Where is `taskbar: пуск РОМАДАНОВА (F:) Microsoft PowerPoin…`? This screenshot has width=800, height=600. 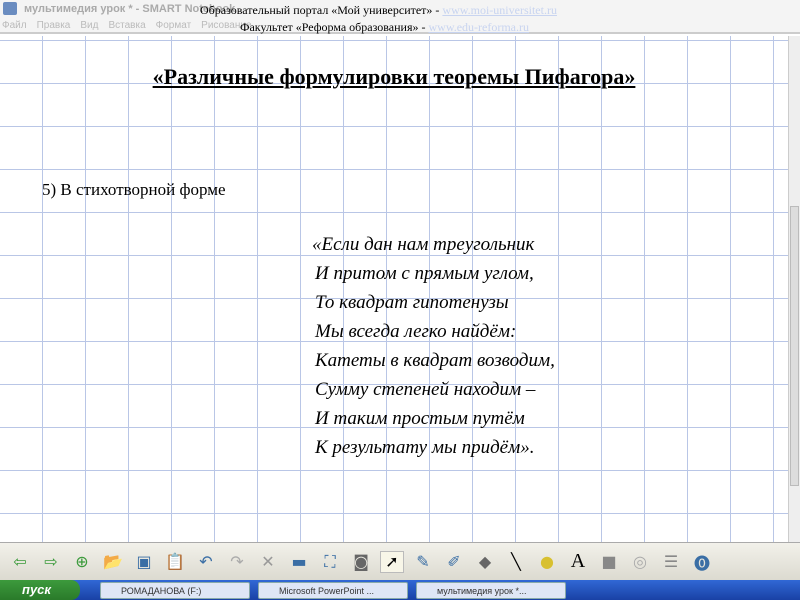
taskbar: пуск РОМАДАНОВА (F:) Microsoft PowerPoin… is located at coordinates (400, 590).